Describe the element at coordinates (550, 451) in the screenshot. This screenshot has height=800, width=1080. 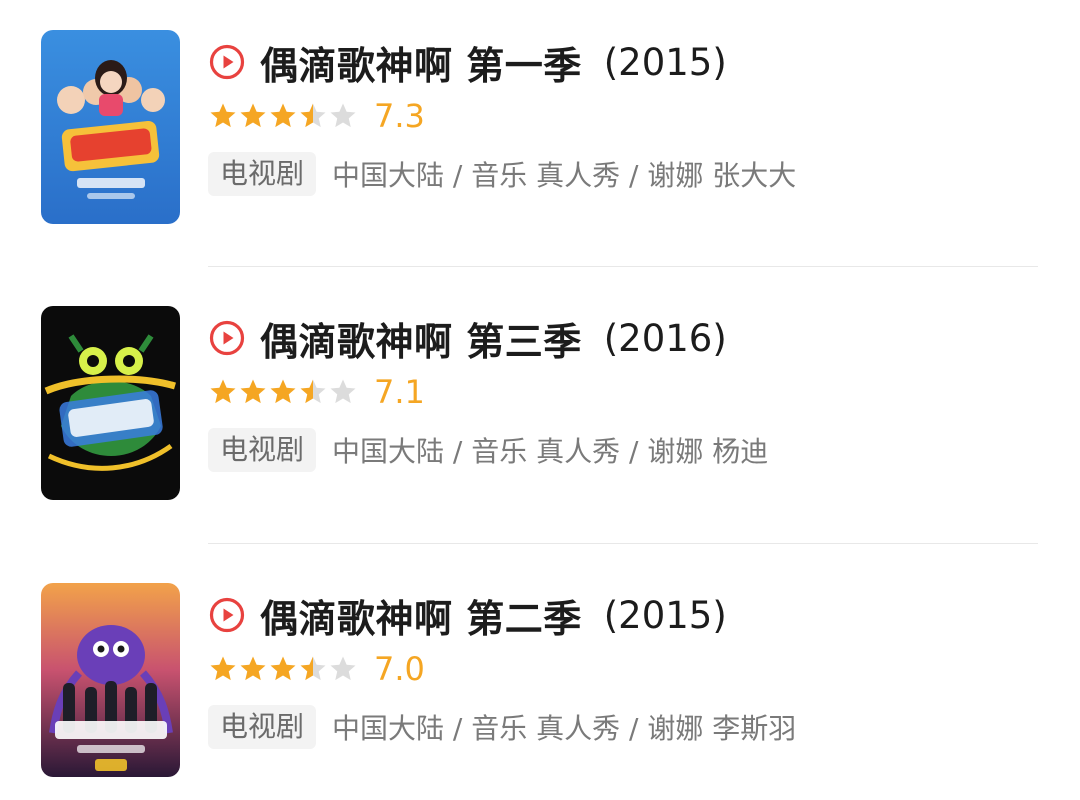
I see `meta-info: 中国大陆 / 音乐 真人秀 / 谢娜 杨迪` at that location.